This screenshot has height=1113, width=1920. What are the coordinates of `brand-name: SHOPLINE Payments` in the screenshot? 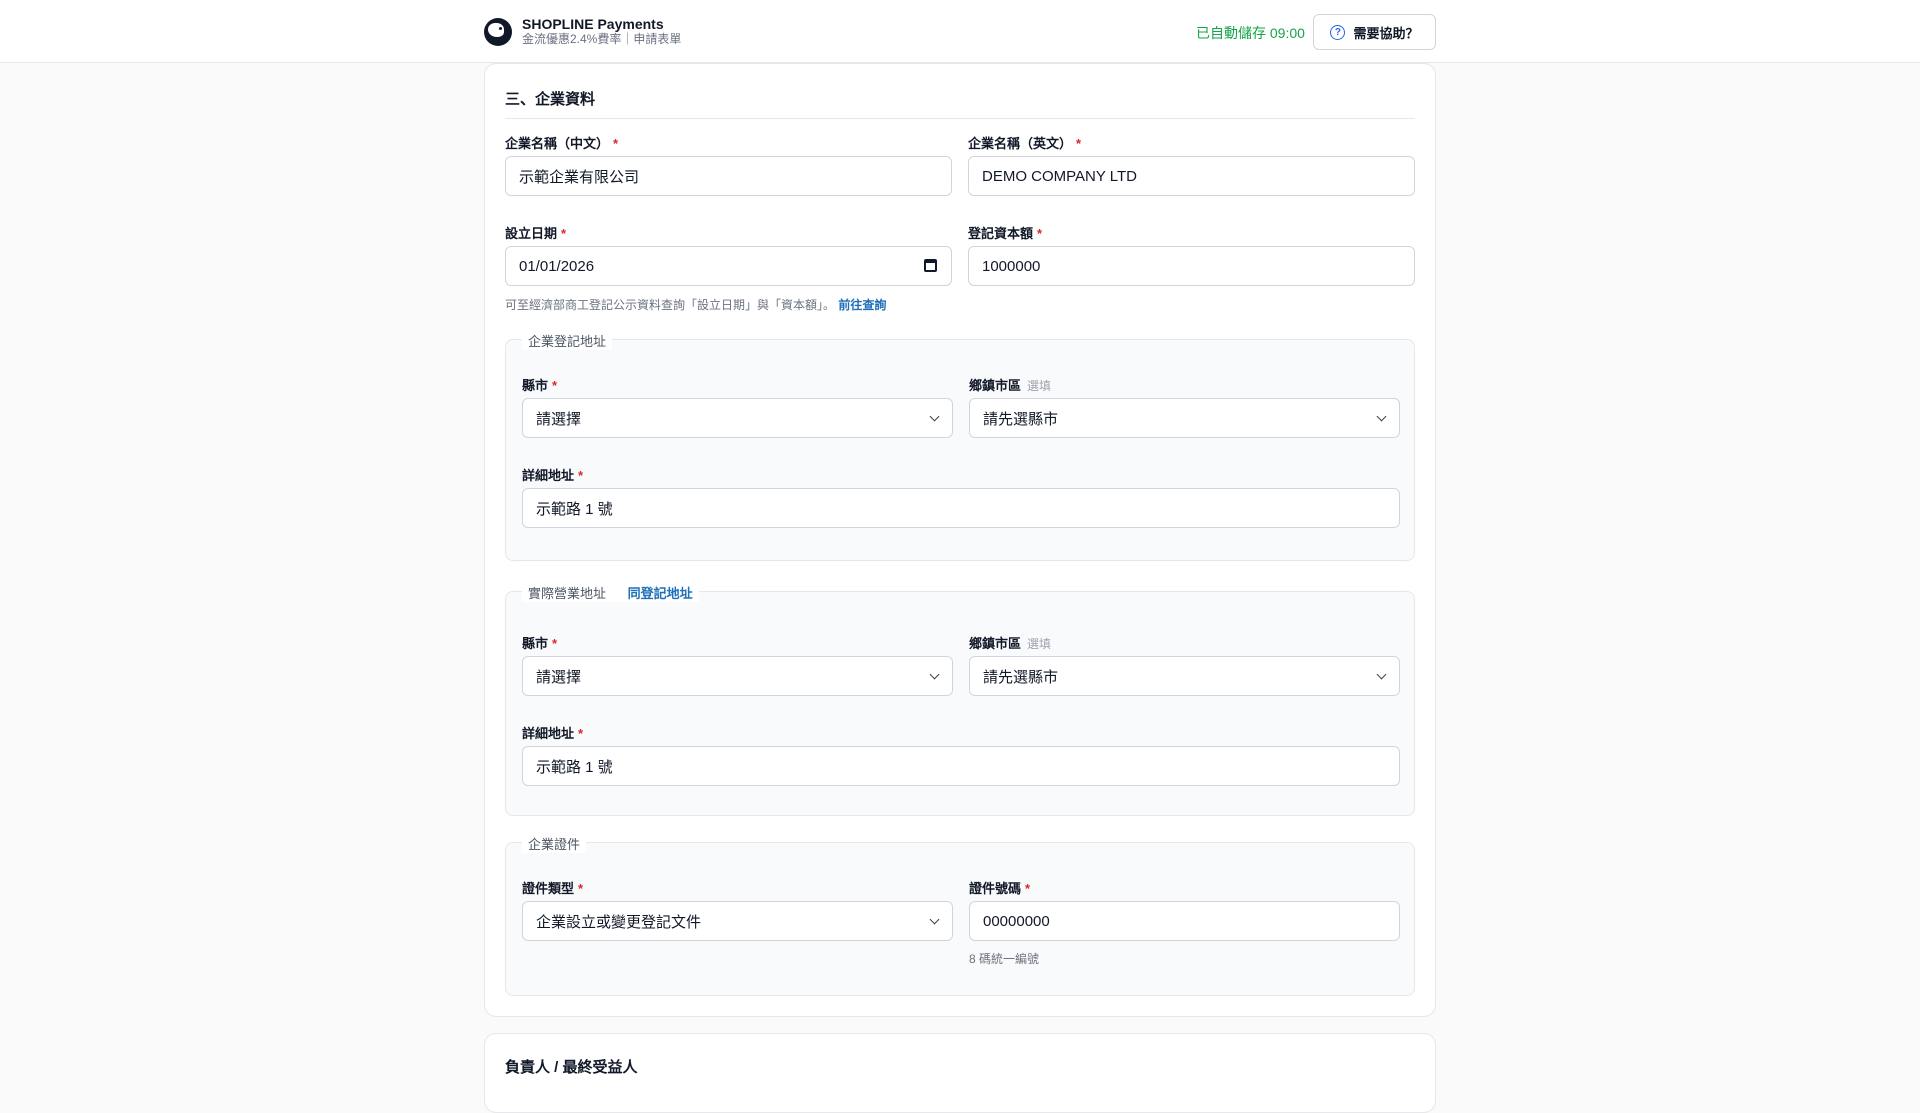 It's located at (593, 24).